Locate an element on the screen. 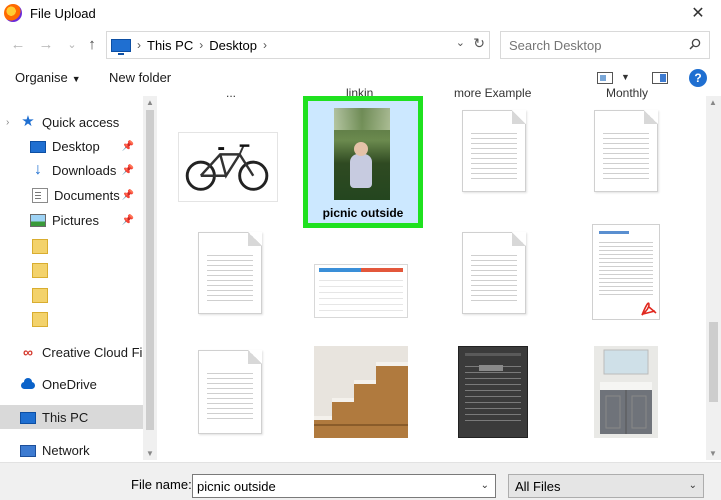  close-button: ✕ is located at coordinates (698, 13).